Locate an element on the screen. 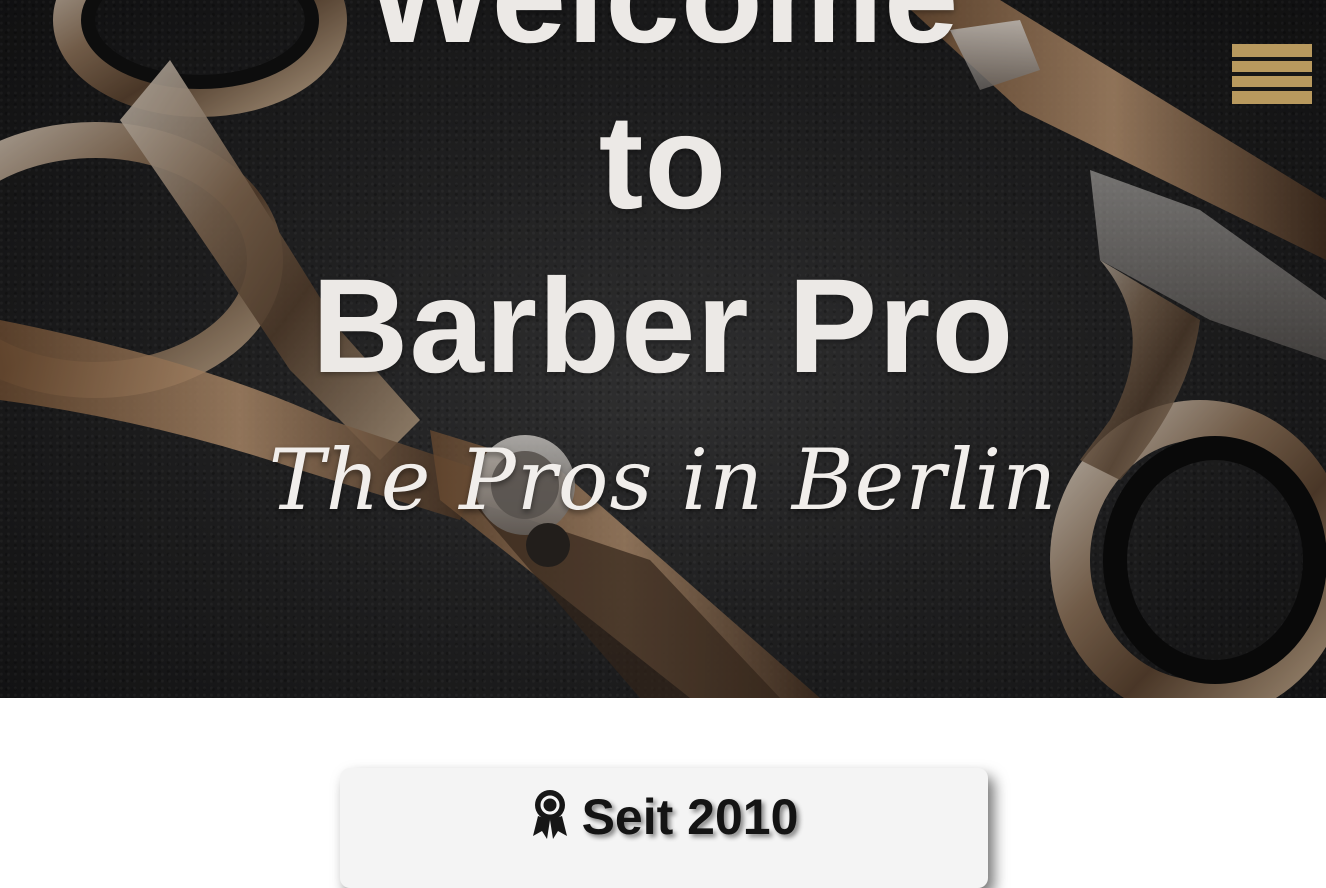  since-card-heading: Seit 2010 is located at coordinates (664, 817).